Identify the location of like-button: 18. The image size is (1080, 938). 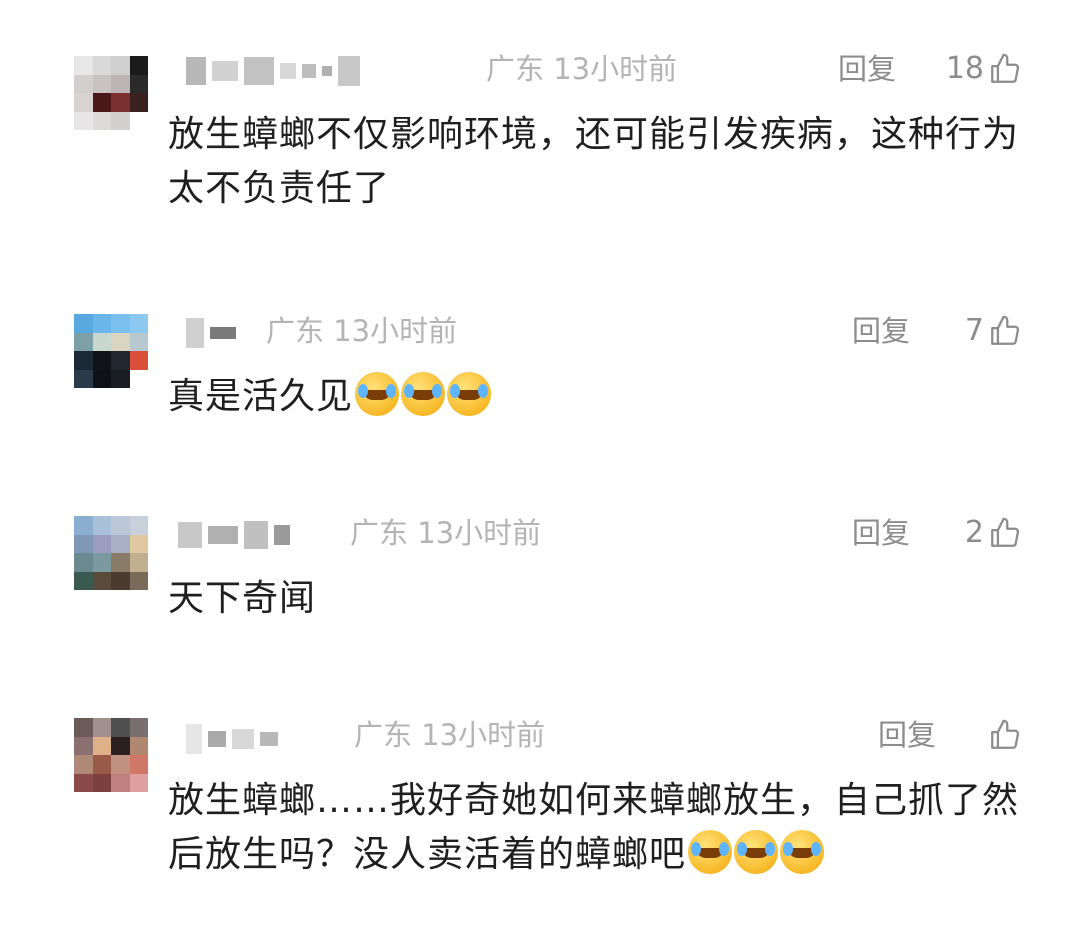
(984, 69).